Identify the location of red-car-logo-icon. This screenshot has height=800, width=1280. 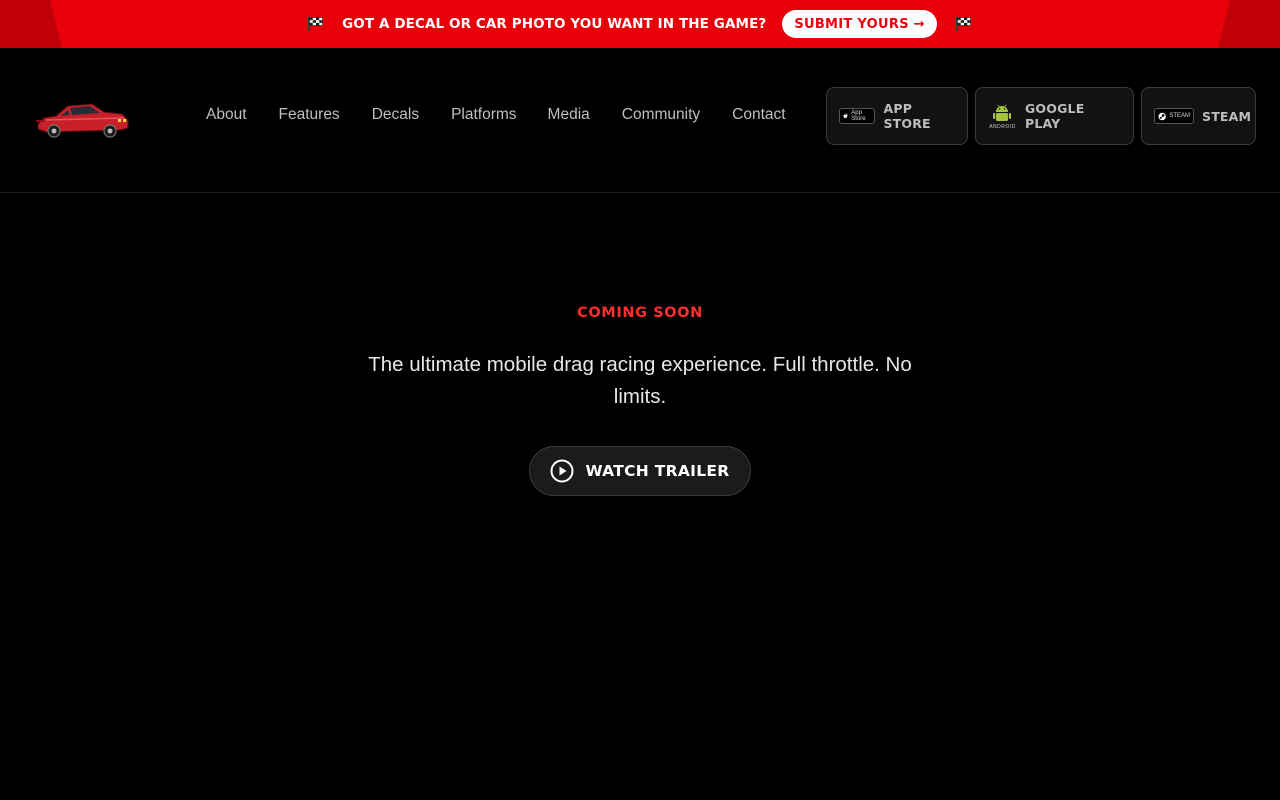
(83, 120).